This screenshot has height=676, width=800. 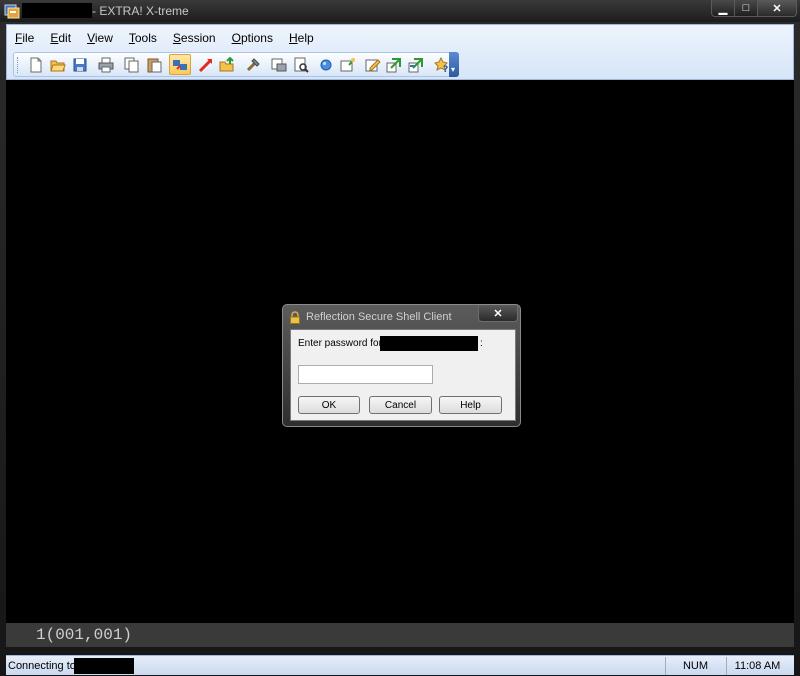 I want to click on copy-icon, so click(x=132, y=65).